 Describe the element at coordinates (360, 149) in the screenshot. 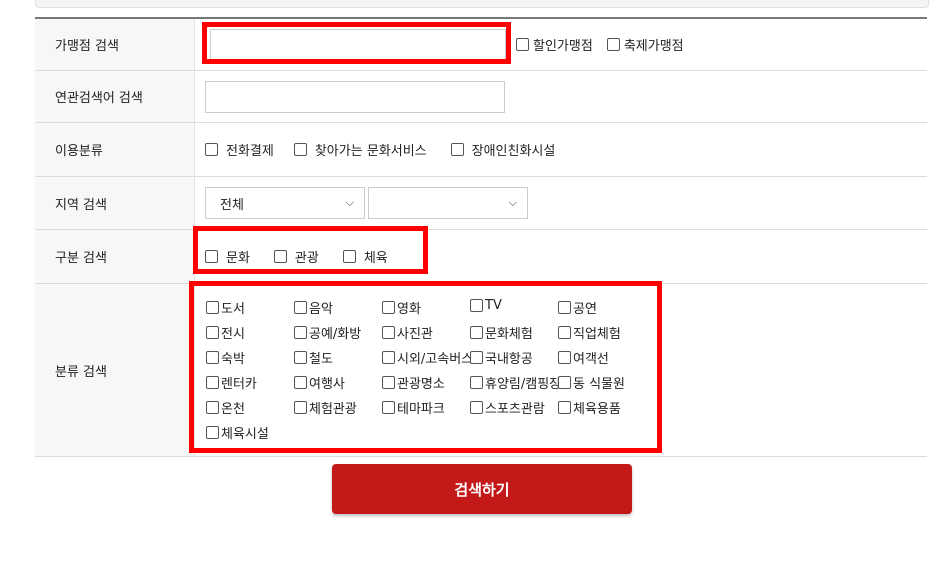

I see `visiting-culture-option: 찾아가는 문화서비스` at that location.